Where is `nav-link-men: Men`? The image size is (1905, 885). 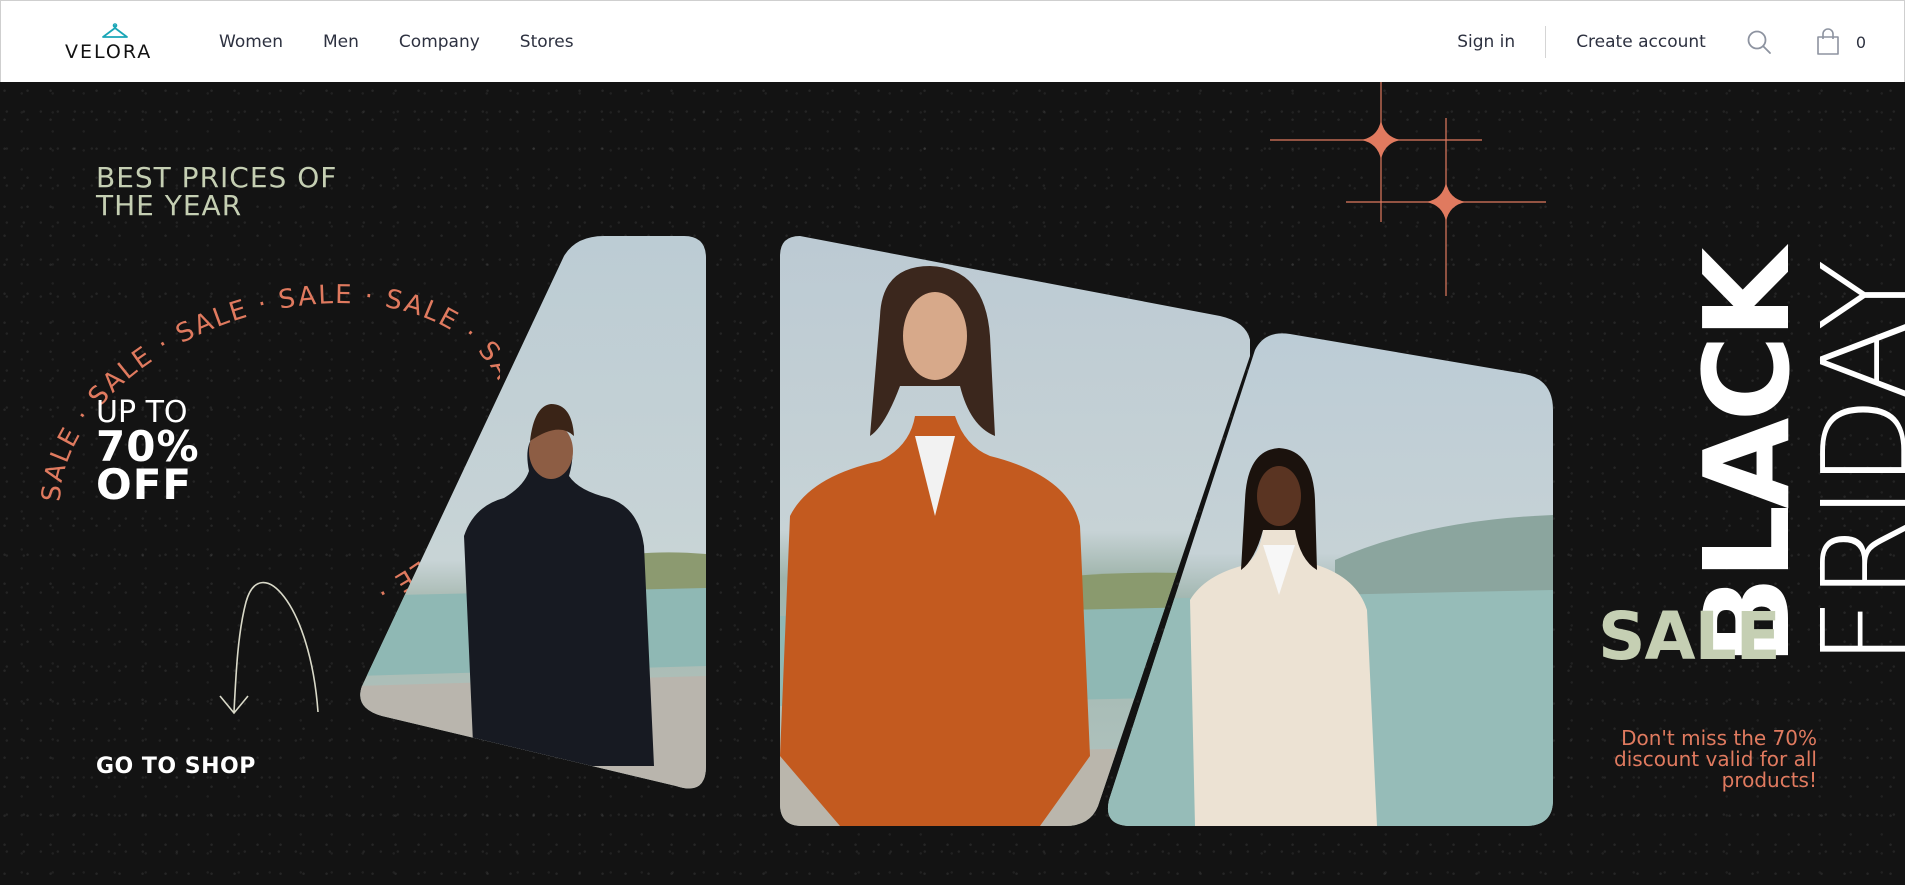
nav-link-men: Men is located at coordinates (341, 42).